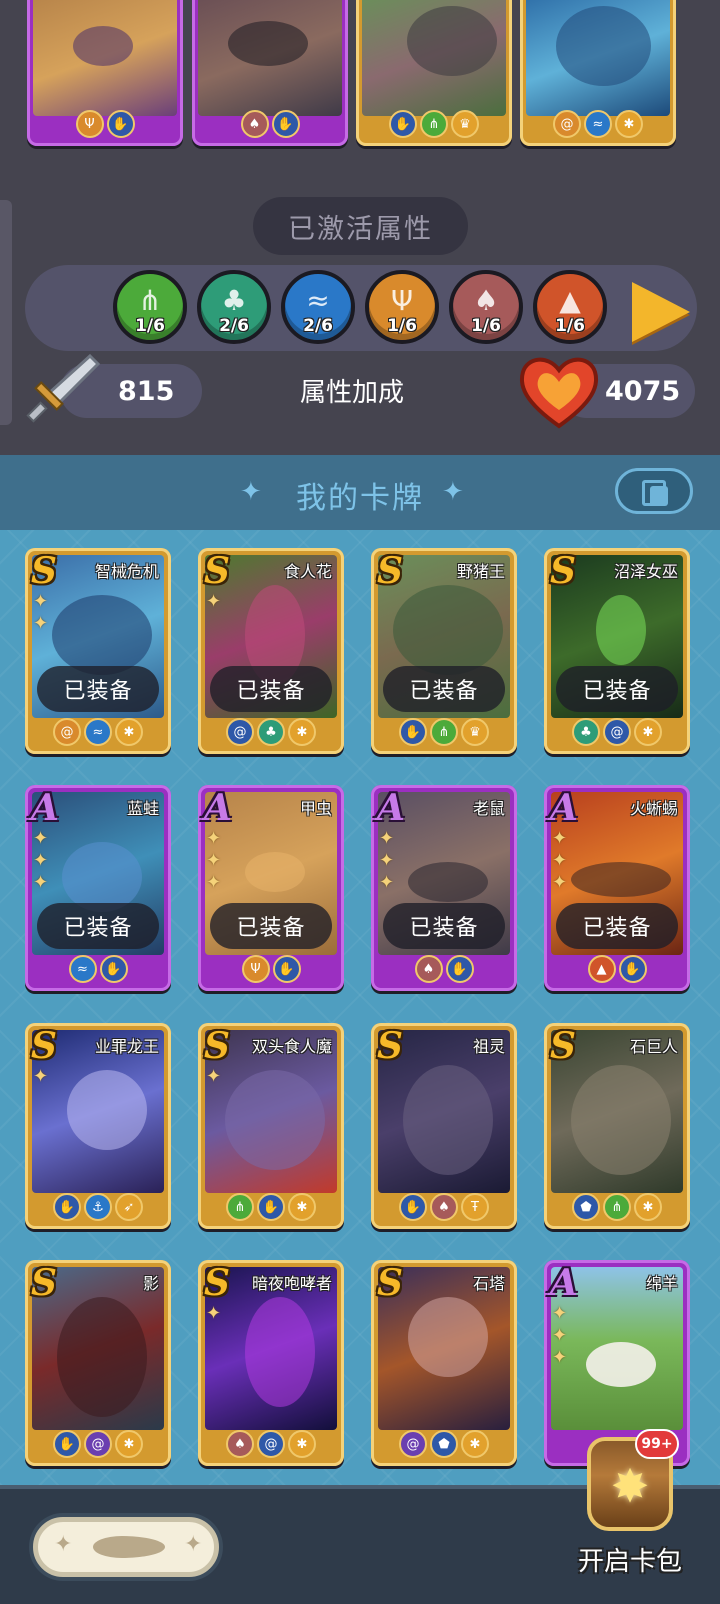 Image resolution: width=720 pixels, height=1604 pixels. I want to click on card-item: S 暗夜咆哮者 ✦ ♠ @ ✱, so click(271, 1363).